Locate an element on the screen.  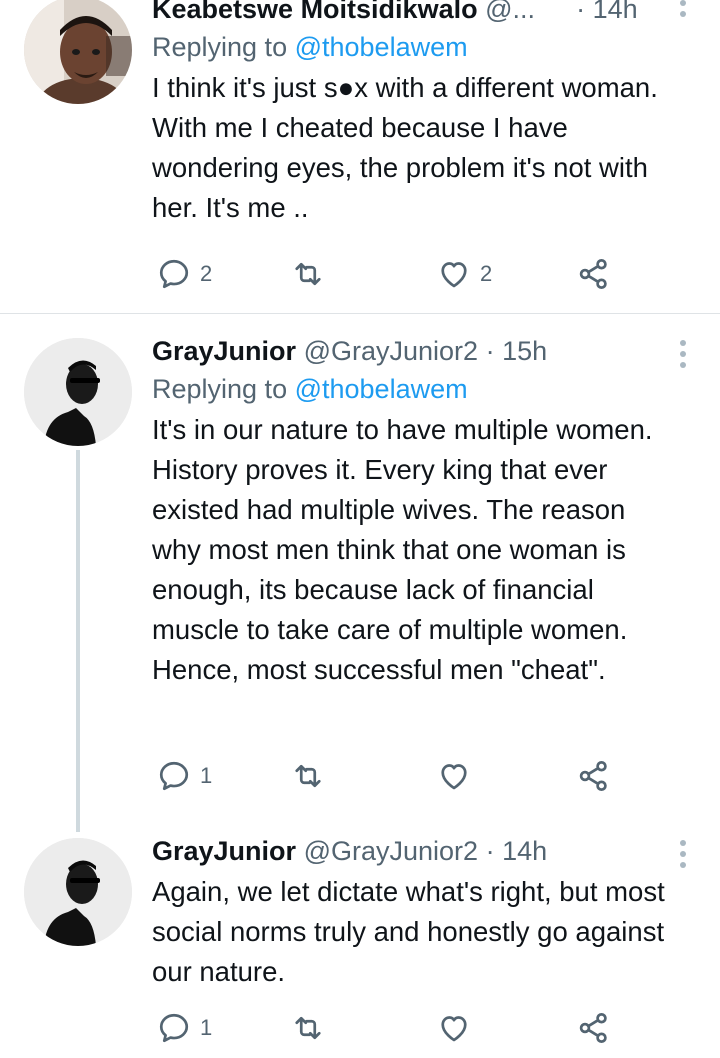
like-button: 2 is located at coordinates (464, 274).